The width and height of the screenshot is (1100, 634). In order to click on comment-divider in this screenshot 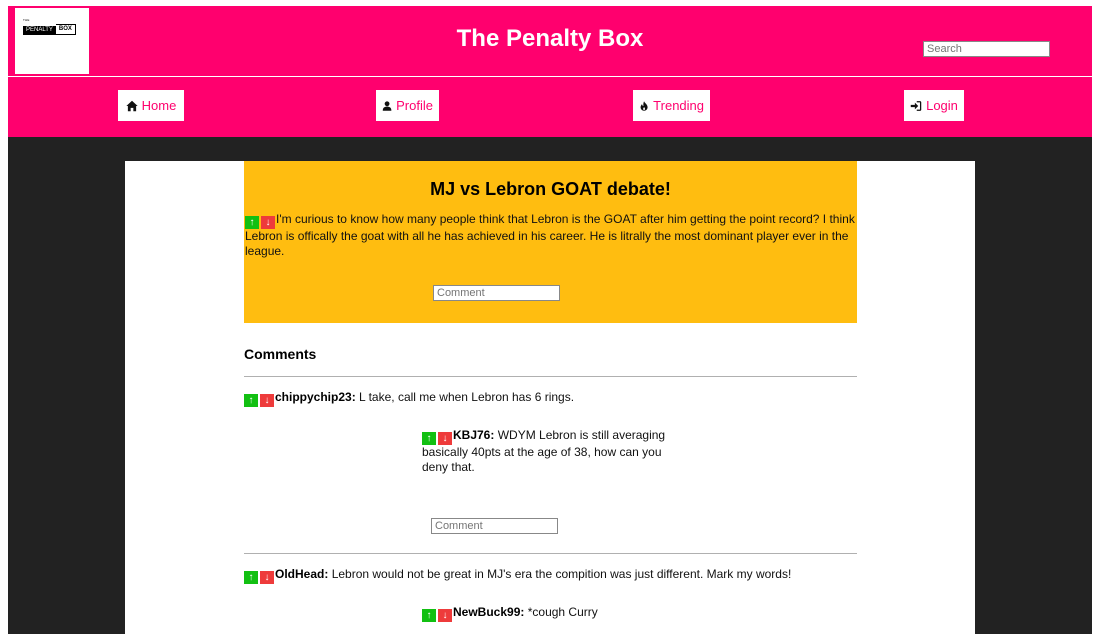, I will do `click(550, 553)`.